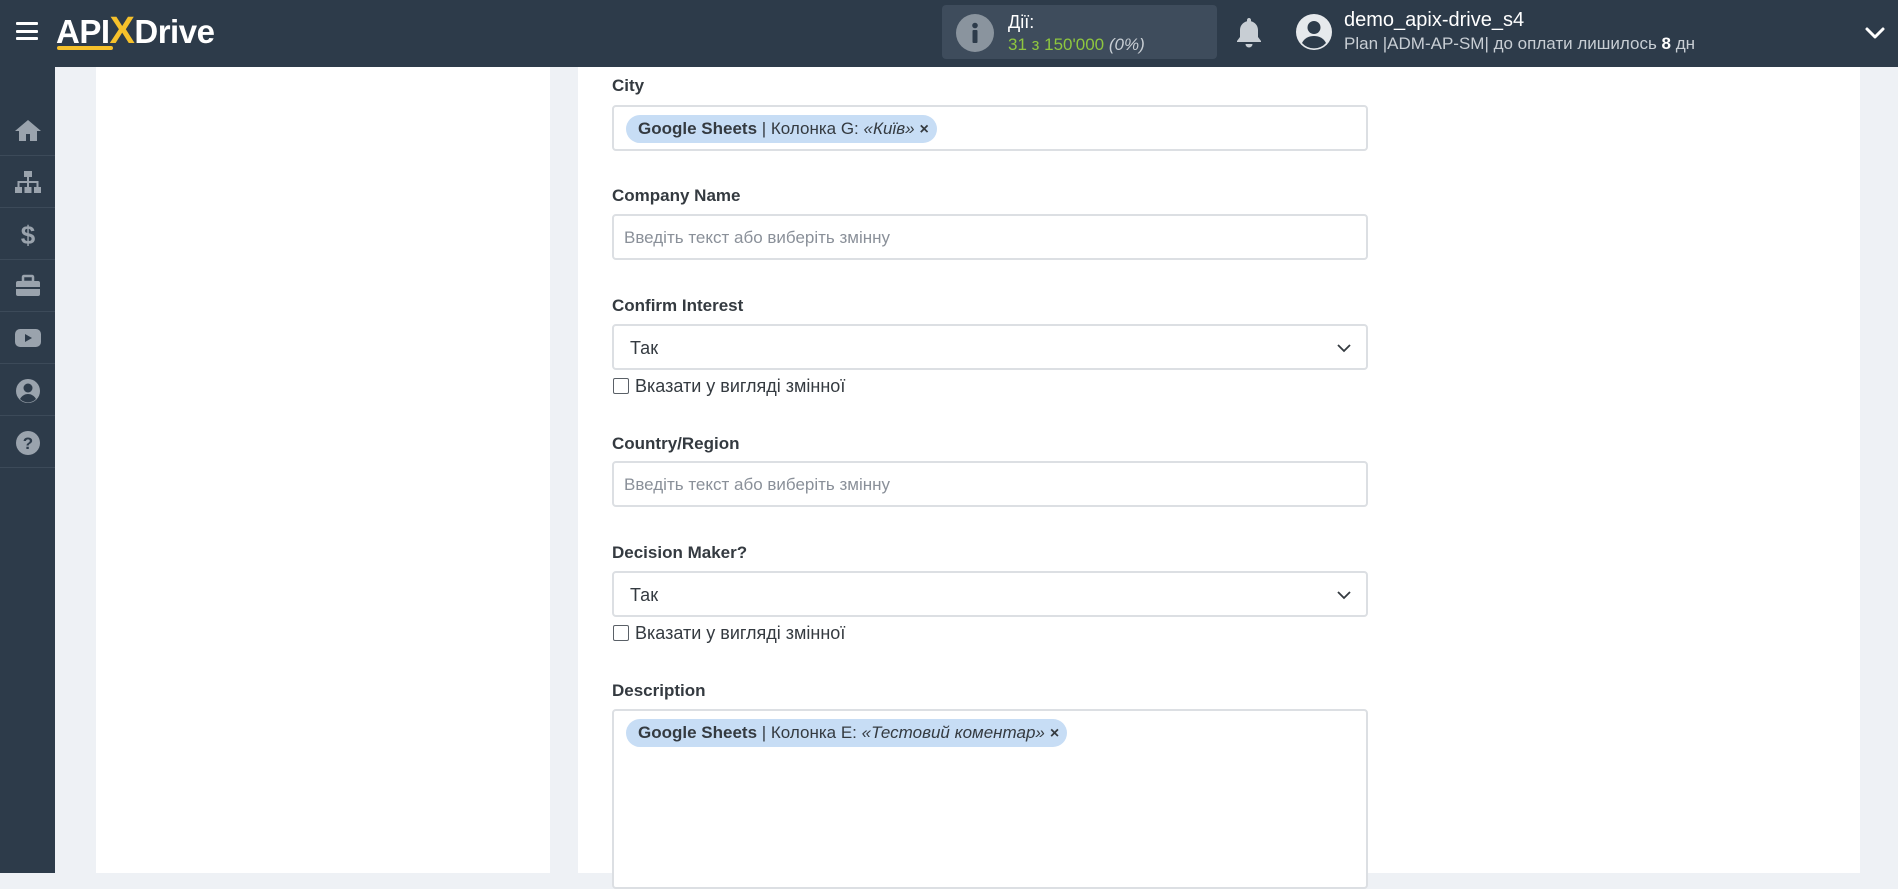 The height and width of the screenshot is (889, 1898). I want to click on sidebar-item-help: ?, so click(27, 442).